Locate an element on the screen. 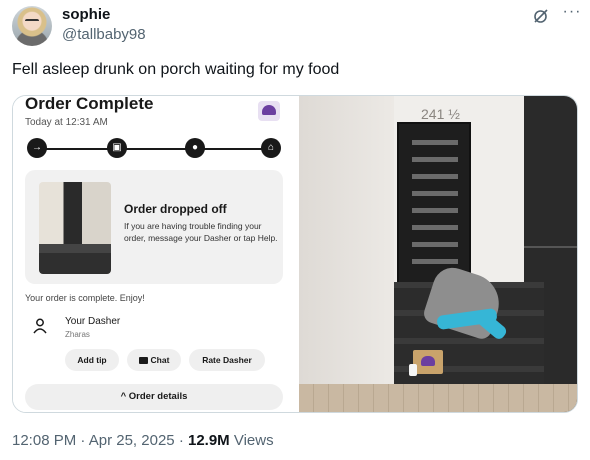 The height and width of the screenshot is (460, 590). taco-bell-logo-icon is located at coordinates (269, 111).